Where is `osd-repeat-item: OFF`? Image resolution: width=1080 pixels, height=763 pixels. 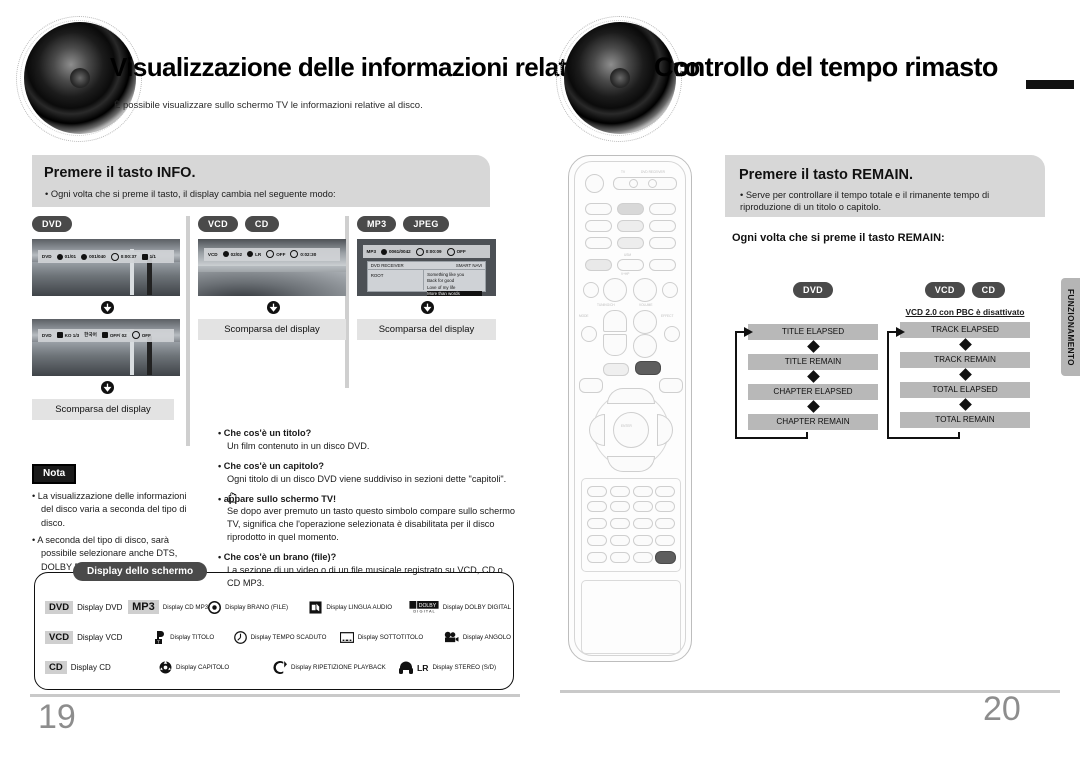 osd-repeat-item: OFF is located at coordinates (275, 254).